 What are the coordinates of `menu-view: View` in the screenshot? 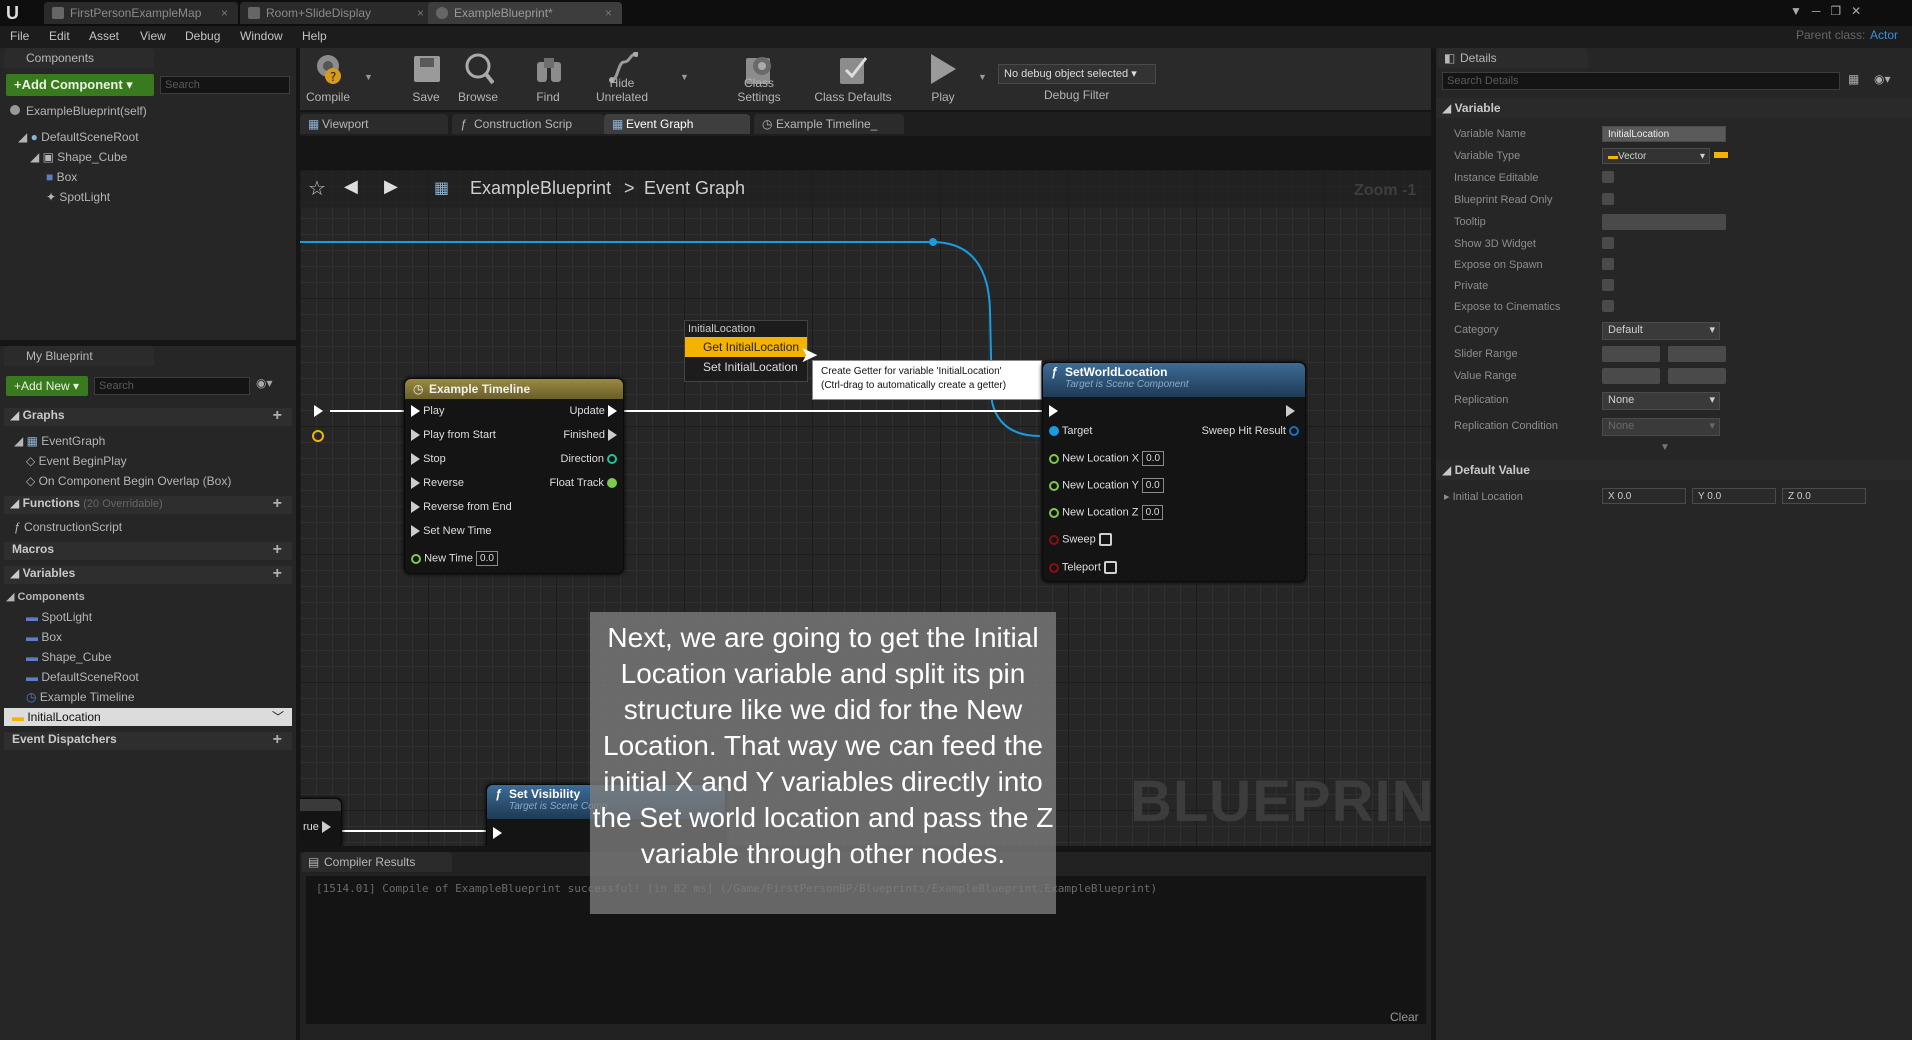 It's located at (153, 36).